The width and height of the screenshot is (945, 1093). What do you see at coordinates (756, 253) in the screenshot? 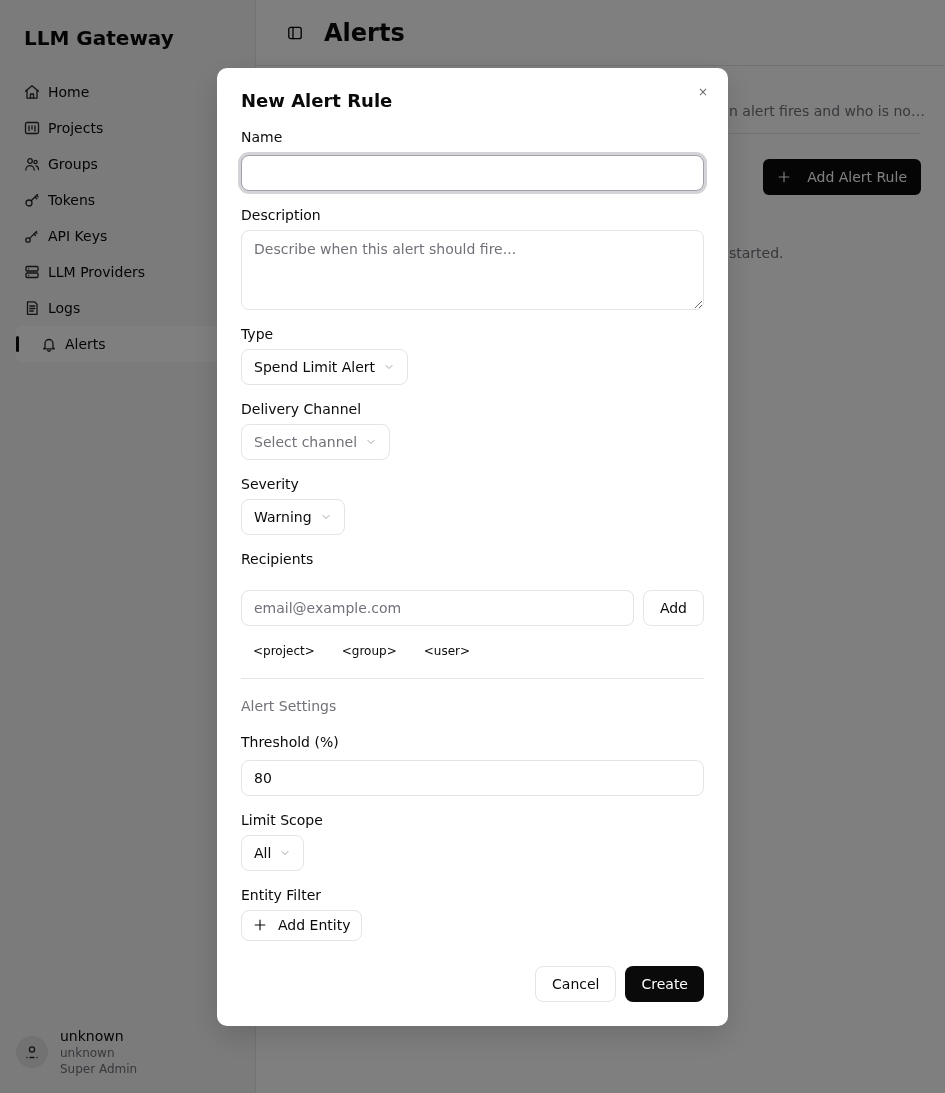
I see `empty-state-text: started.` at bounding box center [756, 253].